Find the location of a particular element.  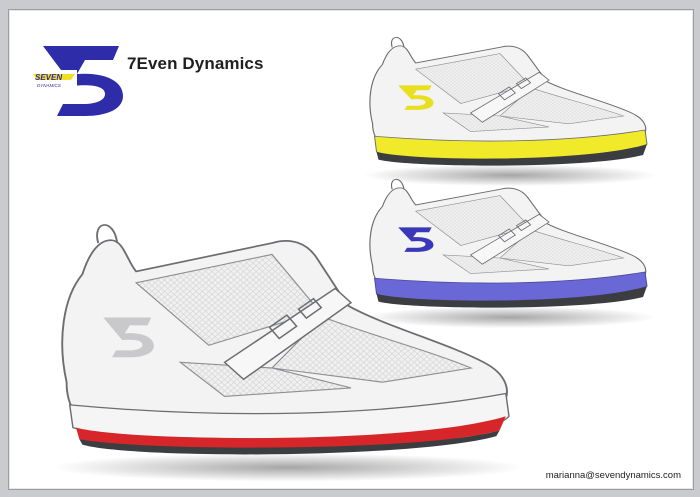

shoe-blue is located at coordinates (509, 253).